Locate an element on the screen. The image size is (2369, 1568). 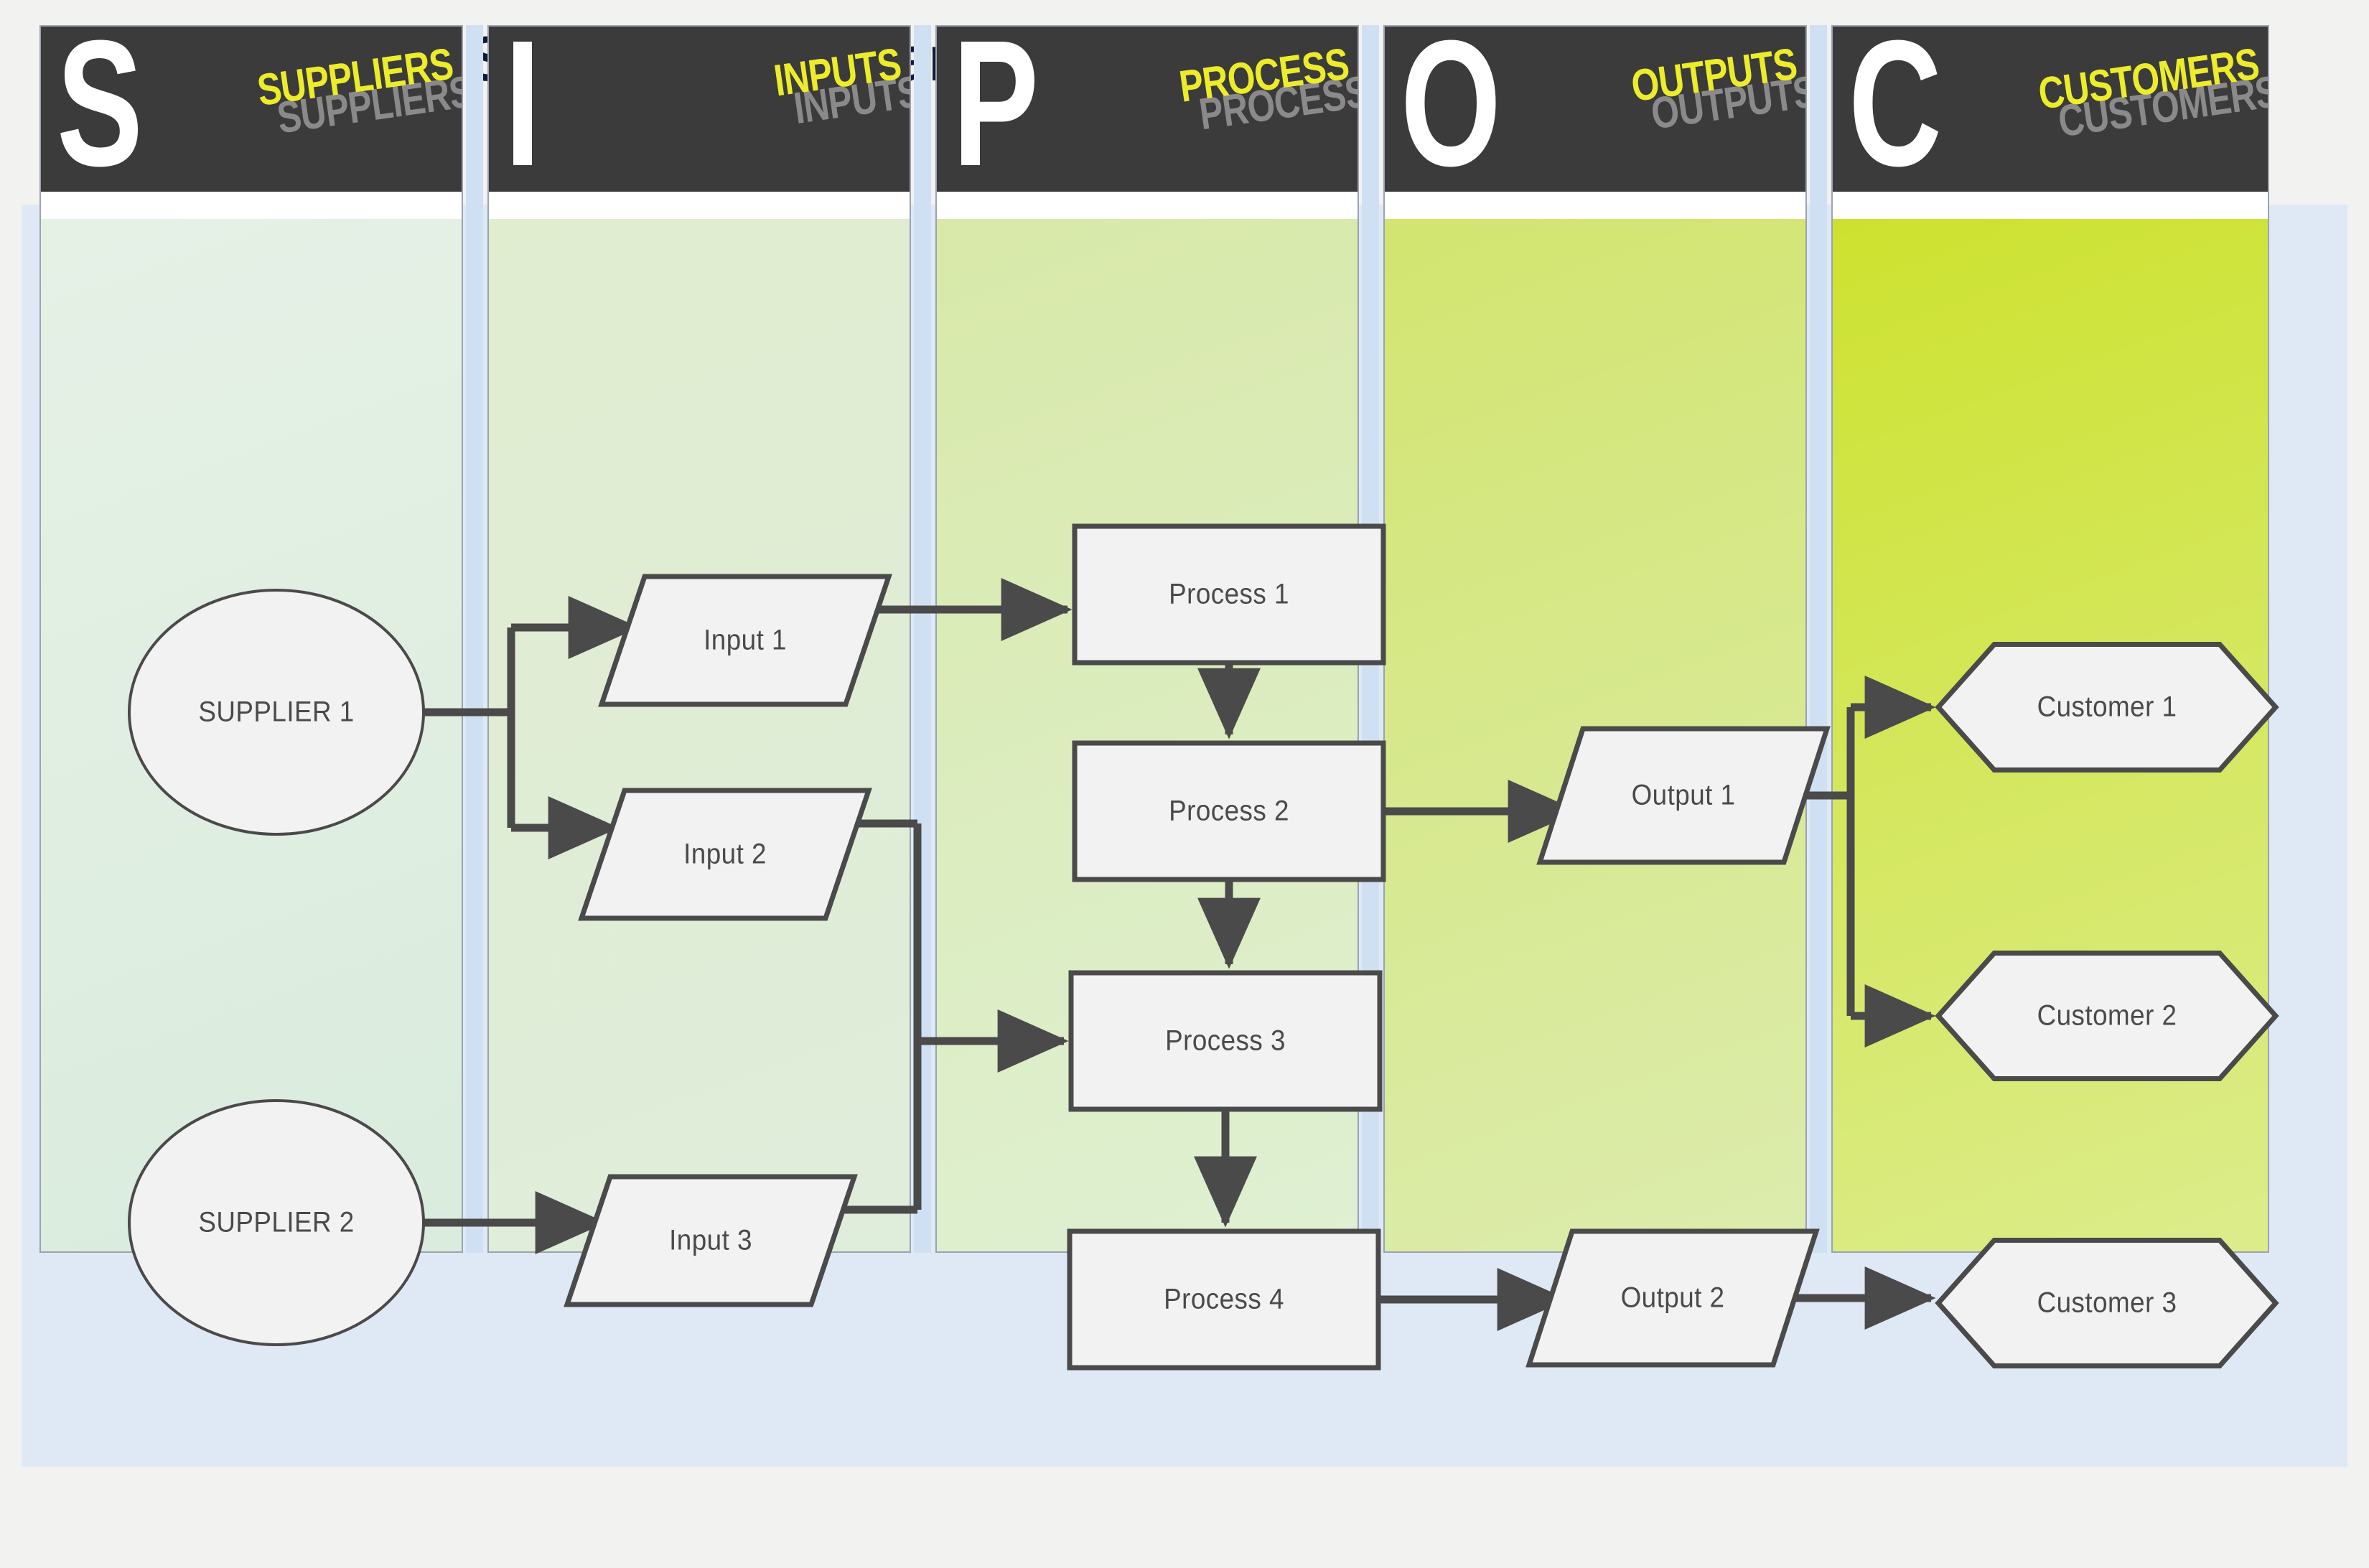
swimlane-wordmark-outputs: OUTPUTS OUTPUTS is located at coordinates (1696, 89).